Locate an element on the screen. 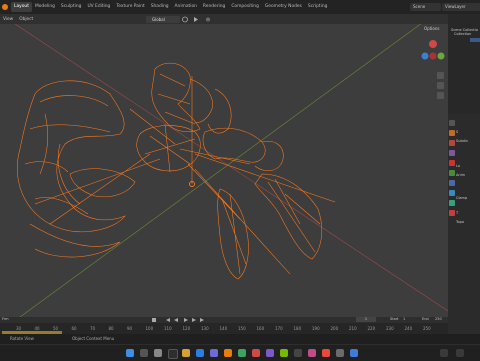  frame-tick-label: 220 is located at coordinates (371, 328).